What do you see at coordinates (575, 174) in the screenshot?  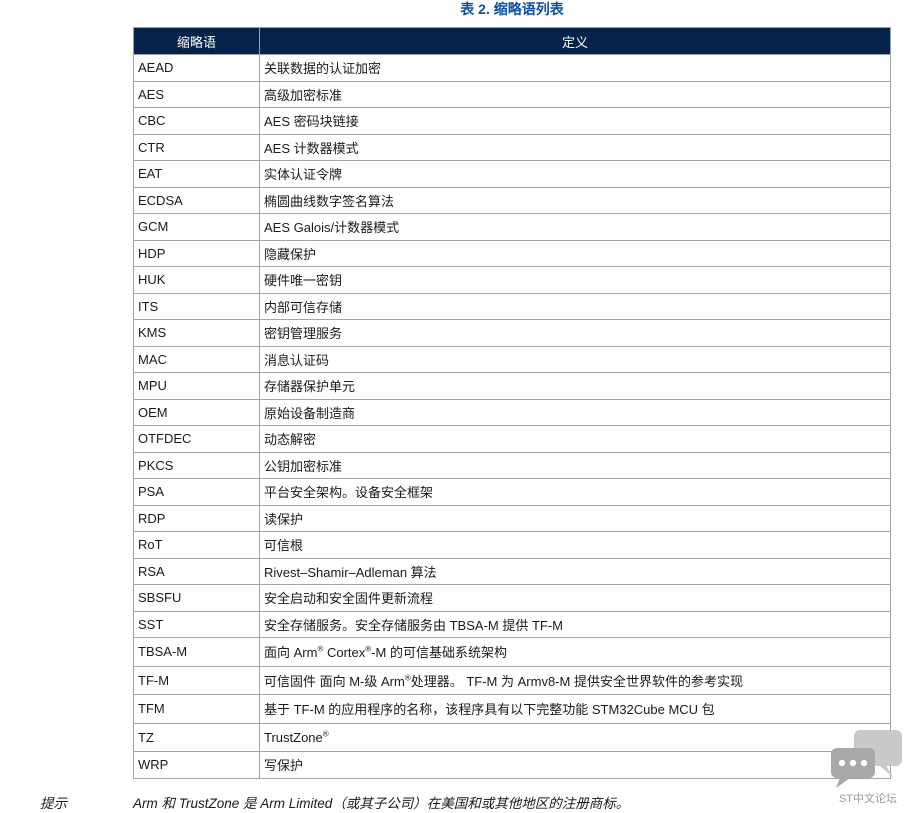 I see `cell-def: 实体认证令牌` at bounding box center [575, 174].